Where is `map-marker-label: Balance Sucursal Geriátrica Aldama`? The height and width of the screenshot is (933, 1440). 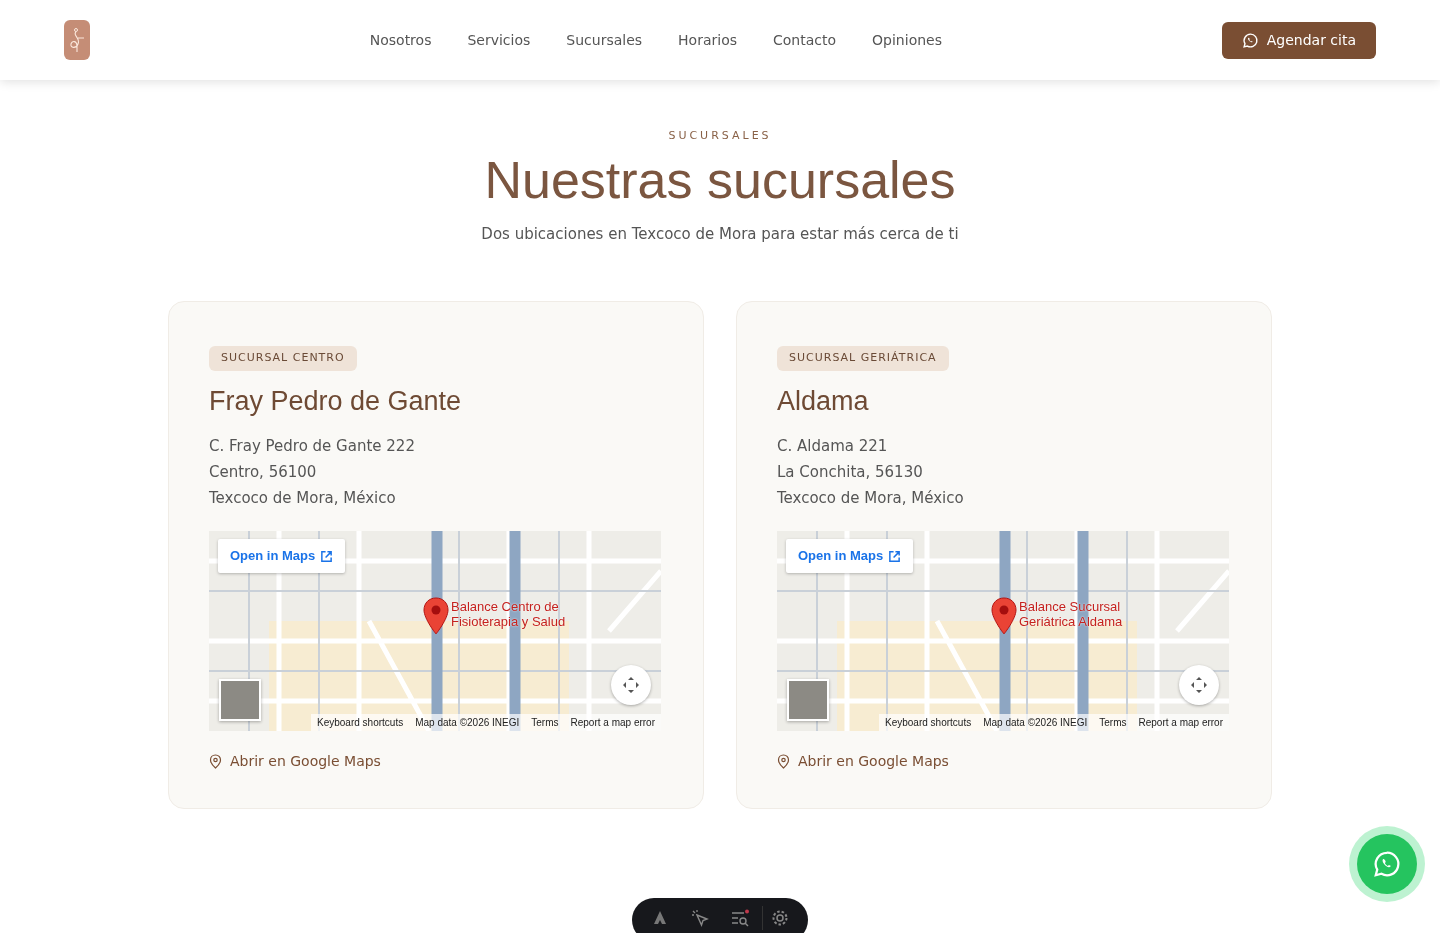 map-marker-label: Balance Sucursal Geriátrica Aldama is located at coordinates (1071, 614).